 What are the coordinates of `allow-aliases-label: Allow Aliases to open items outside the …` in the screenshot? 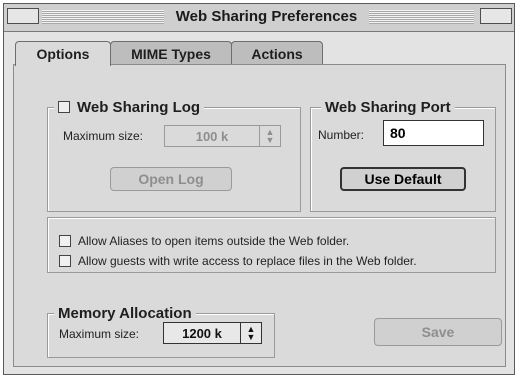 It's located at (214, 241).